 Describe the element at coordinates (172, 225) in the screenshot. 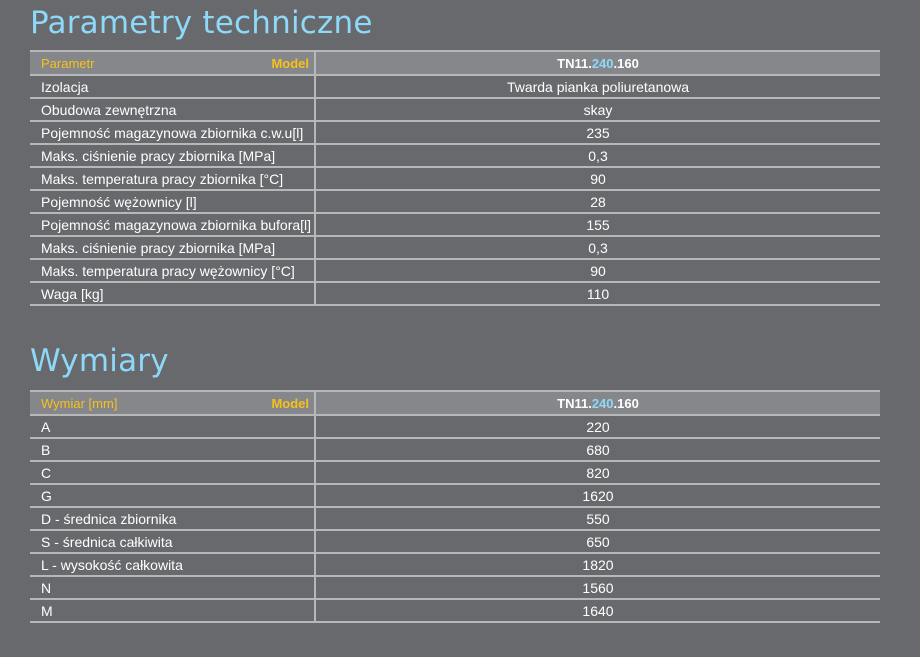

I see `row-label: Pojemność magazynowa zbiornika bufora[l]` at that location.